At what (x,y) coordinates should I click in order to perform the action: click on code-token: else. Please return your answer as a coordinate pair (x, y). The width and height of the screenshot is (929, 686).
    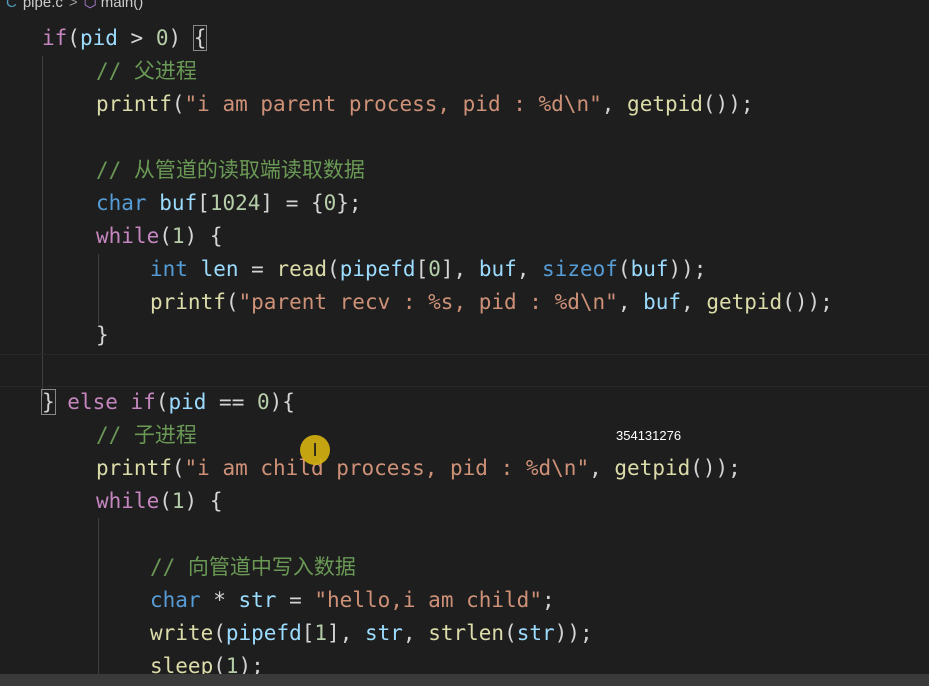
    Looking at the image, I should click on (92, 402).